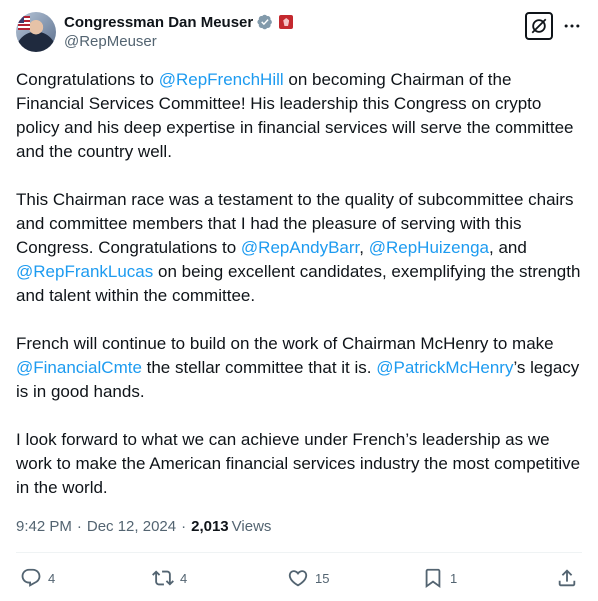 The image size is (598, 601). I want to click on avatar, so click(36, 32).